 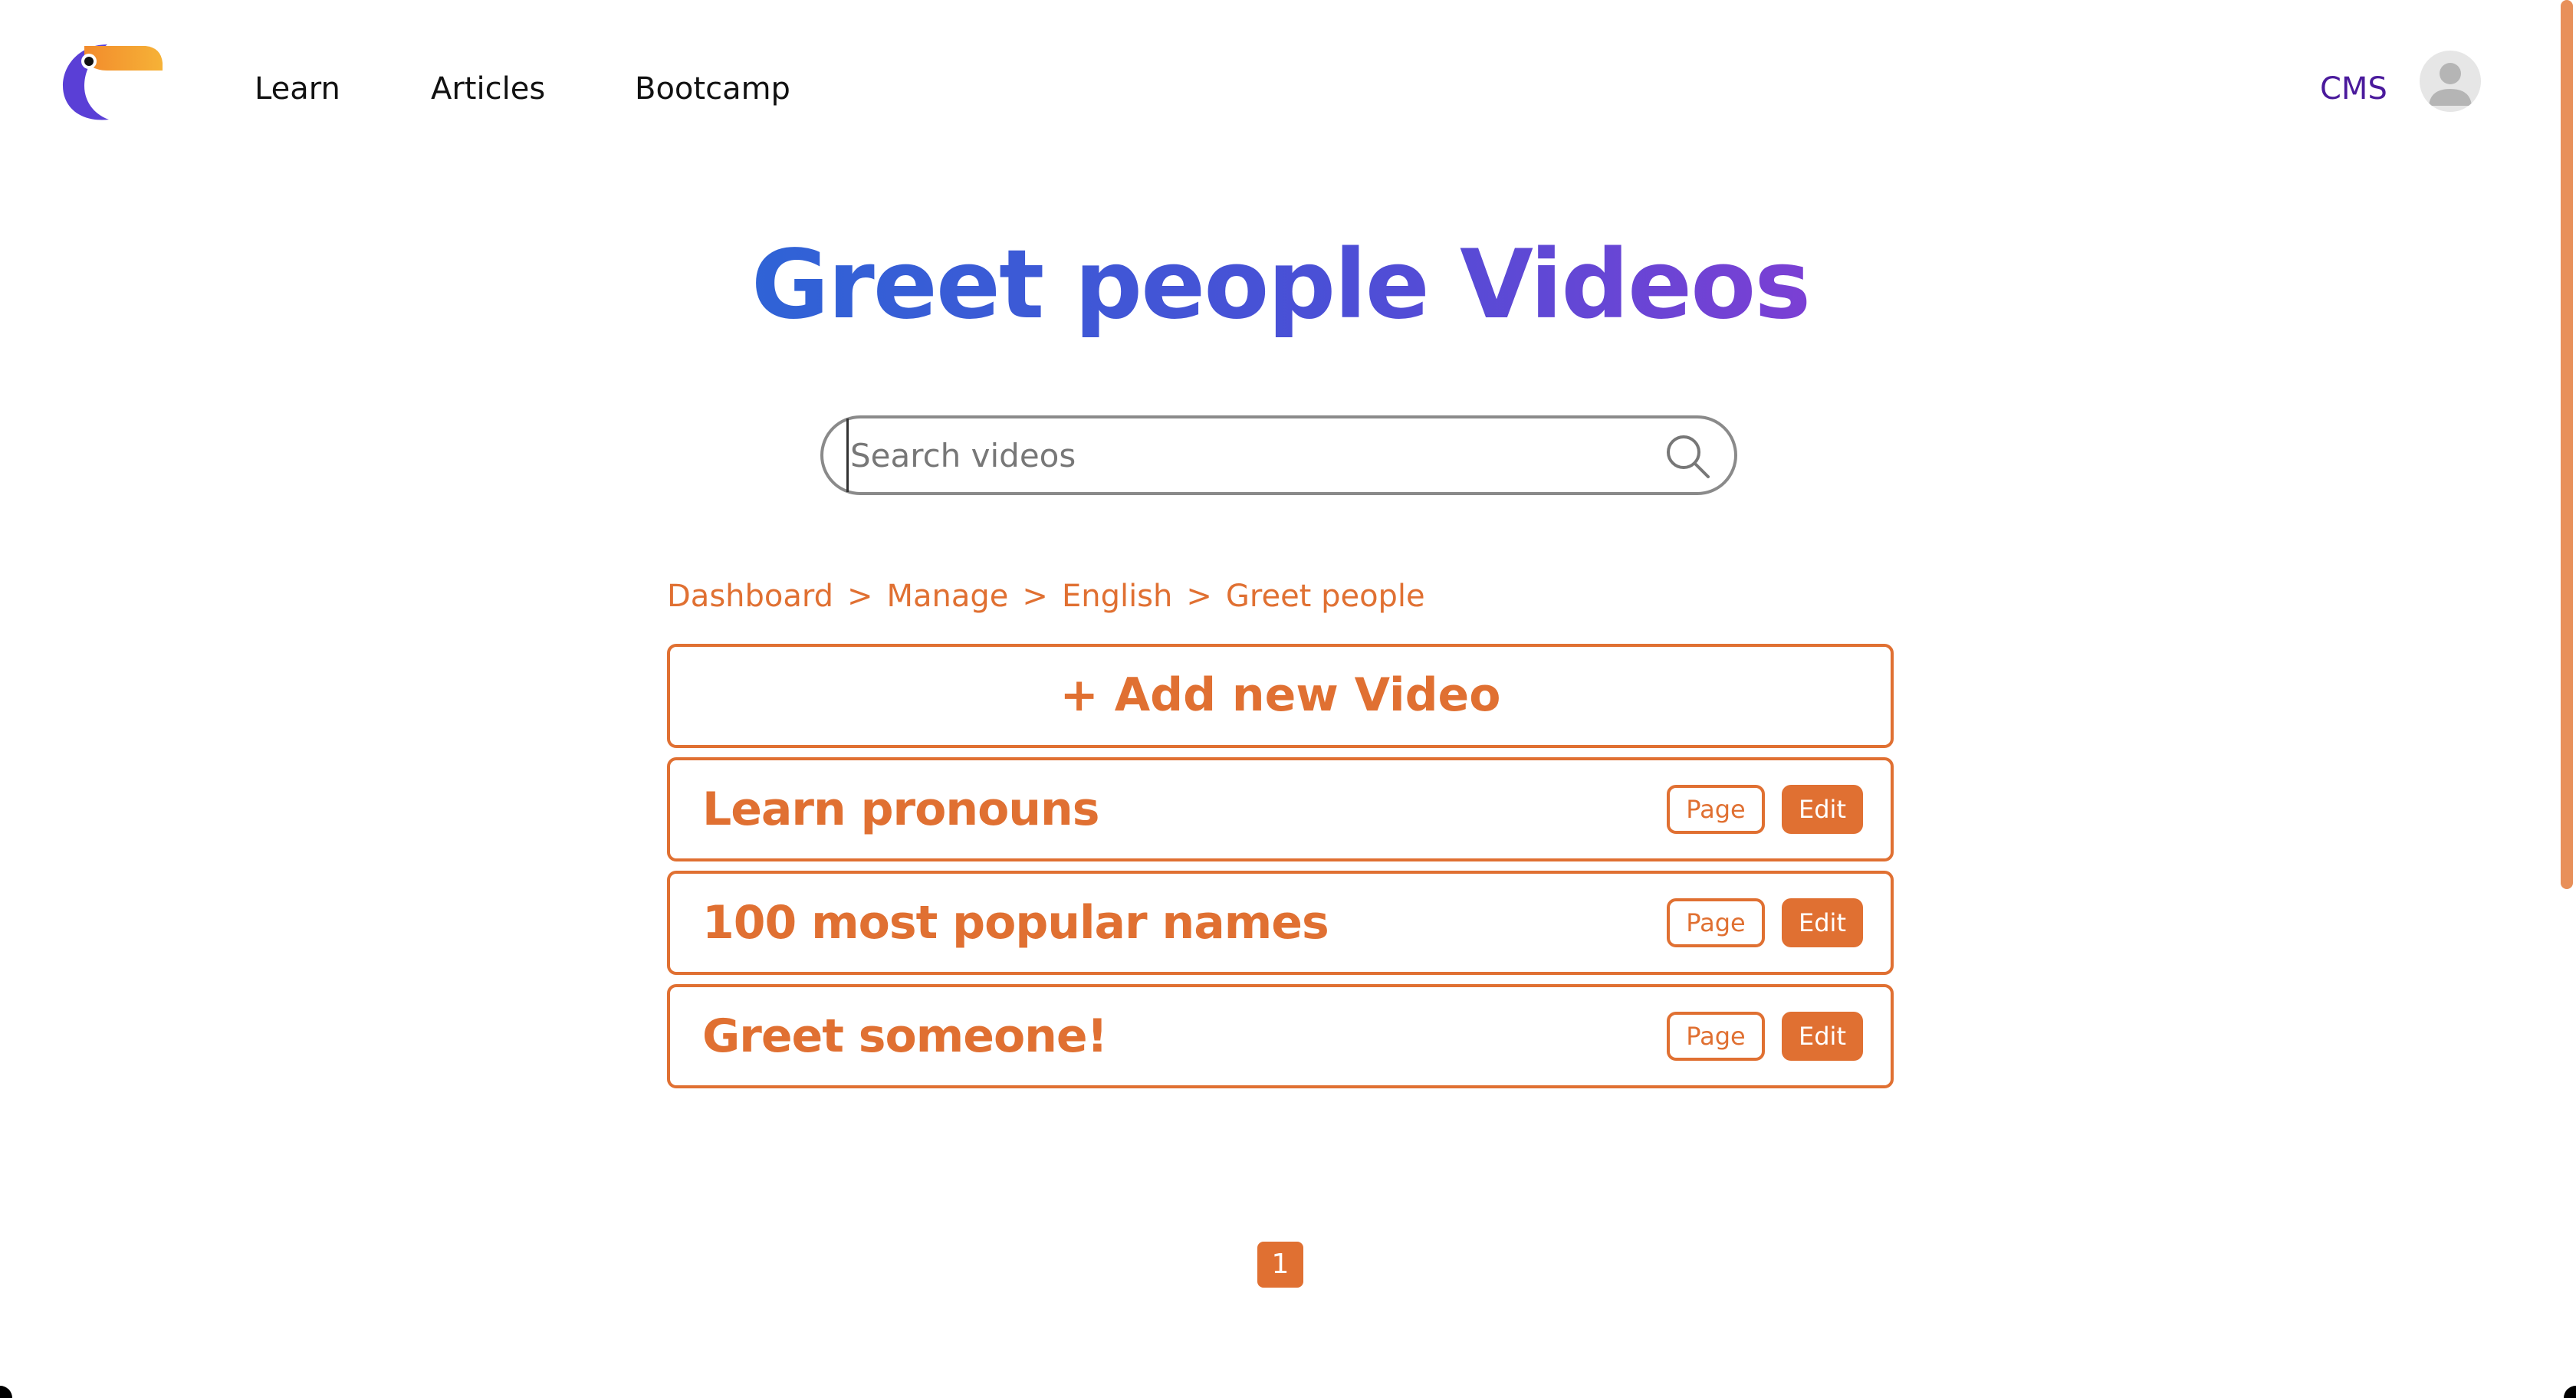 What do you see at coordinates (2450, 81) in the screenshot?
I see `user-avatar-icon` at bounding box center [2450, 81].